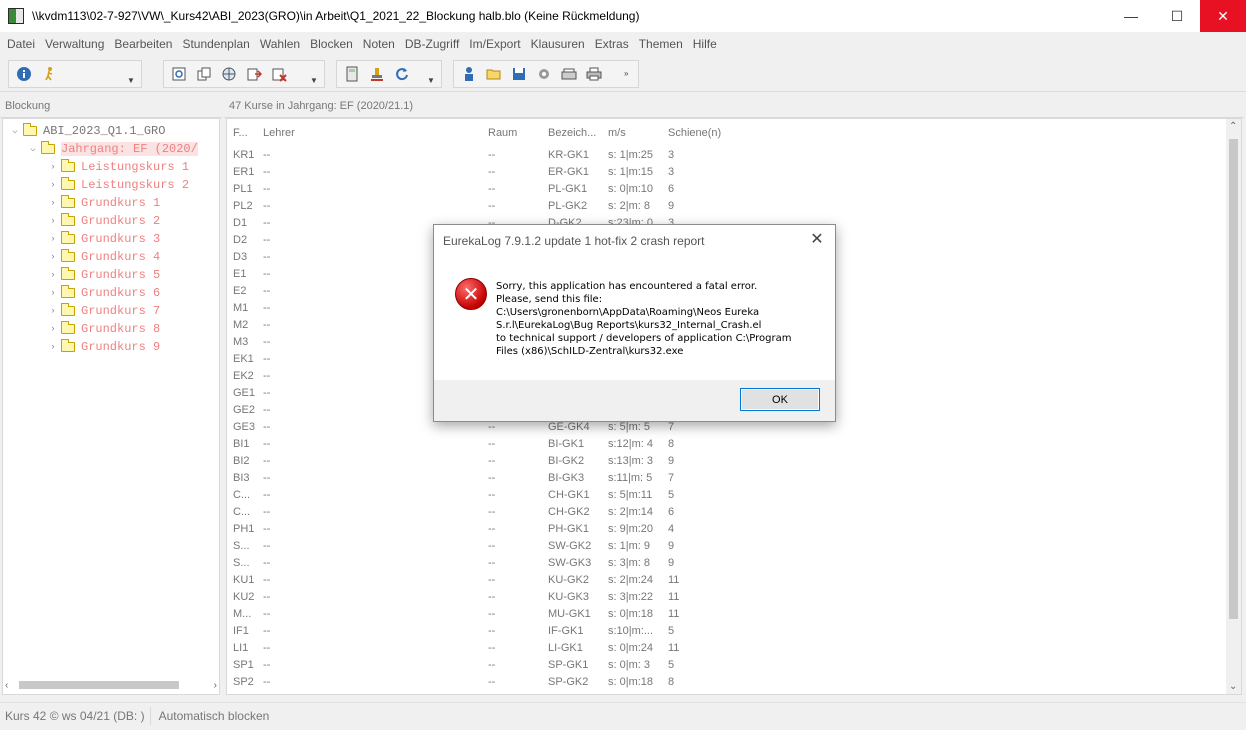  I want to click on blockung-panel-header: Blockung, so click(111, 106).